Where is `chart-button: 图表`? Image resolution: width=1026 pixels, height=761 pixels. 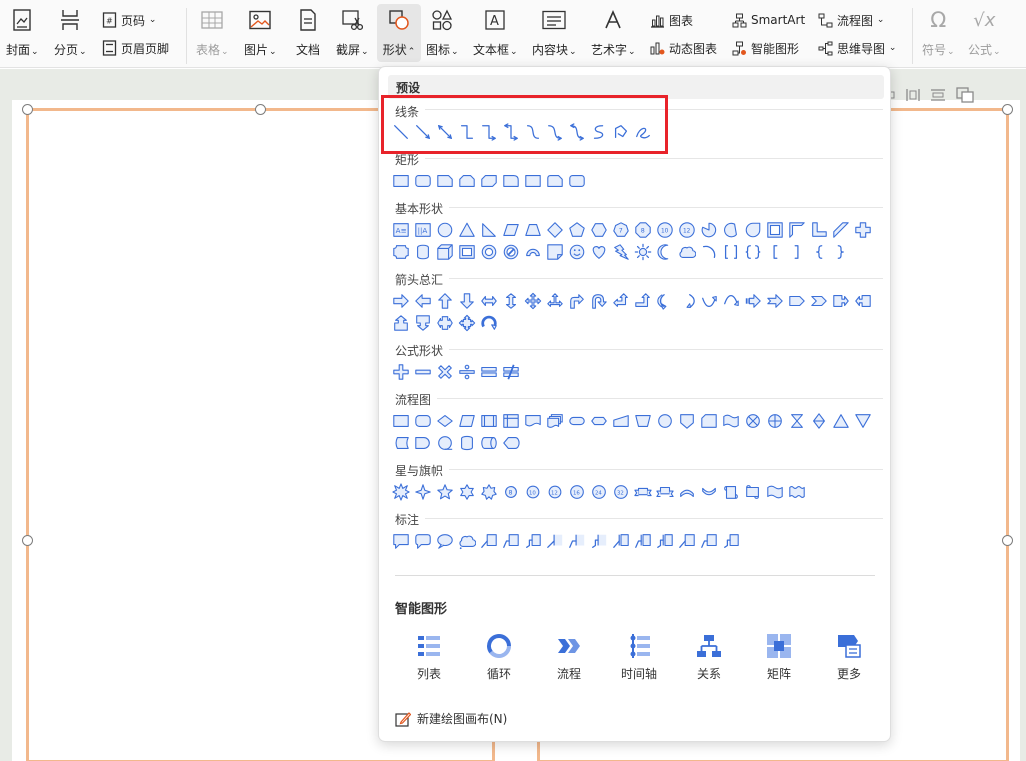 chart-button: 图表 is located at coordinates (671, 20).